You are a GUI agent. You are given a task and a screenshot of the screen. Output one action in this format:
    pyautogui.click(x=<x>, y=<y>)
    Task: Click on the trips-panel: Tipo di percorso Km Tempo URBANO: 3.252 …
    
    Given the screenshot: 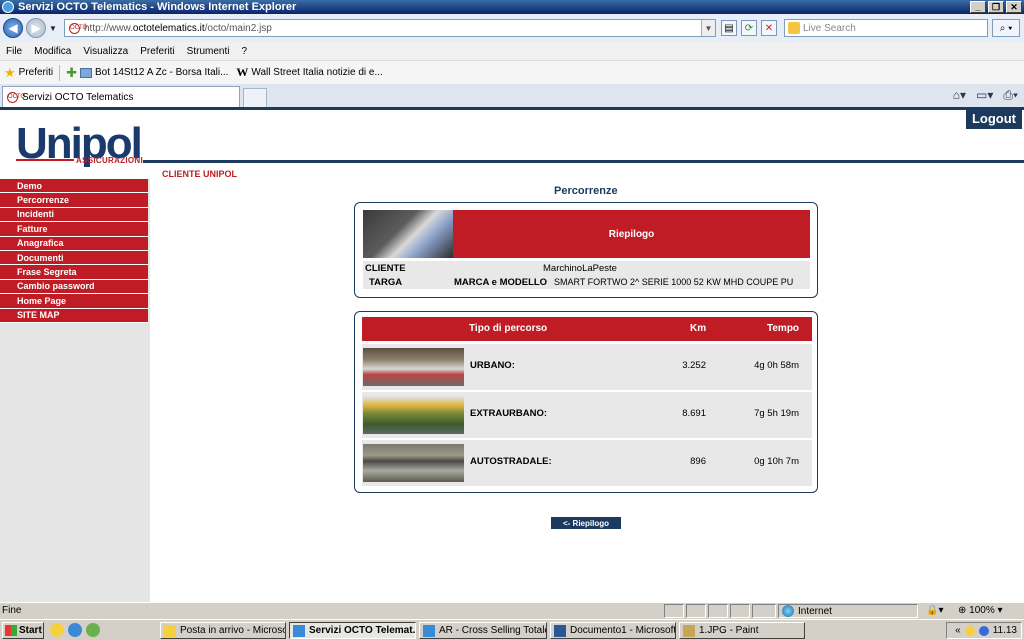 What is the action you would take?
    pyautogui.click(x=586, y=402)
    